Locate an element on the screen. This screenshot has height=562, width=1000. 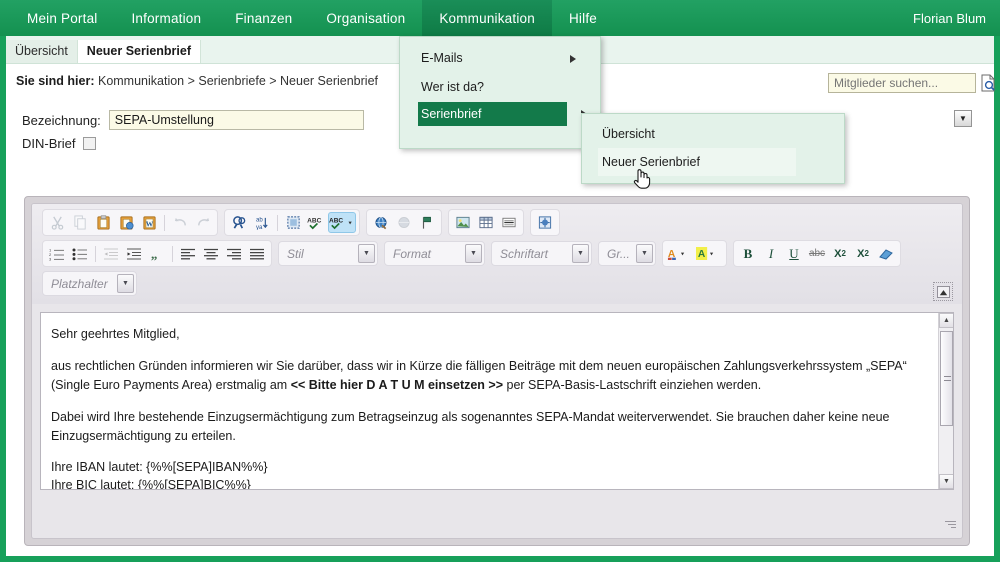
search-input is located at coordinates (902, 83).